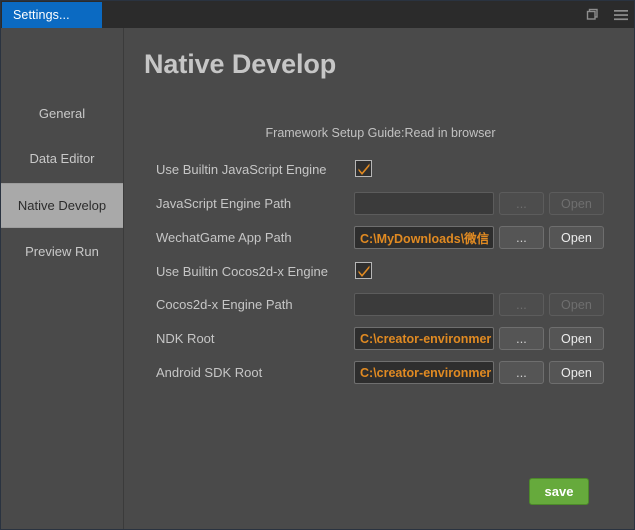 The width and height of the screenshot is (635, 530). I want to click on sidebar-item-label: General, so click(62, 113).